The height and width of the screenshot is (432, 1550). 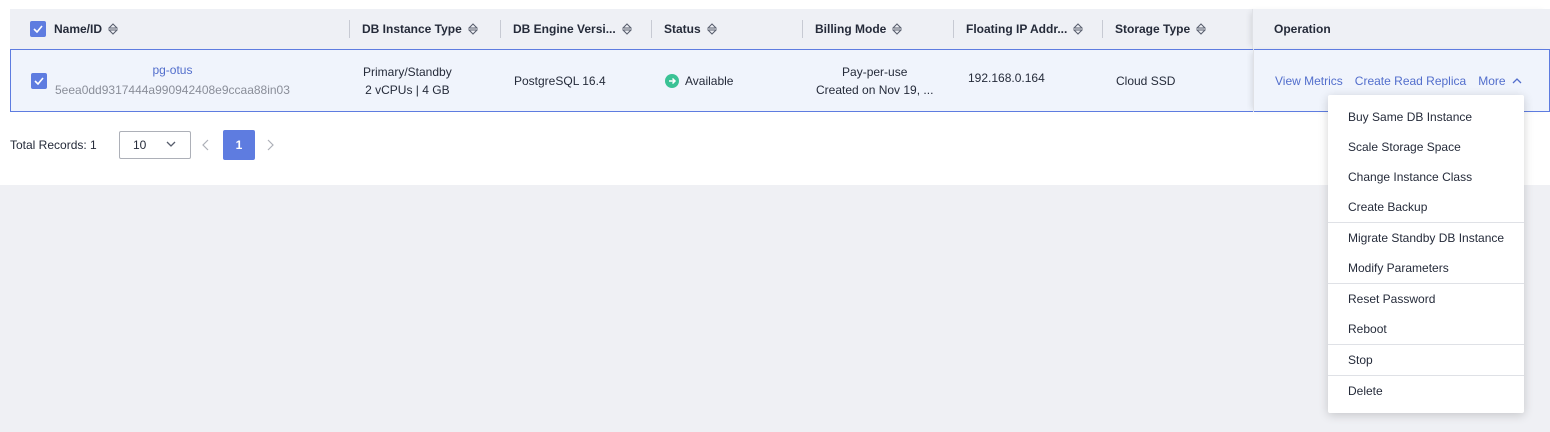 What do you see at coordinates (1426, 391) in the screenshot?
I see `menu-item-delete: Delete` at bounding box center [1426, 391].